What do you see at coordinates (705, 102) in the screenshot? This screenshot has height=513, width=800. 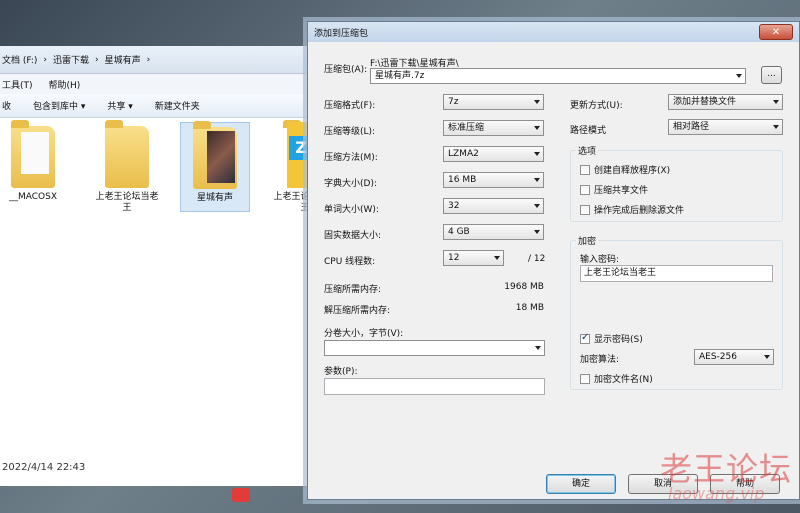 I see `update-value: 添加并替换文件` at bounding box center [705, 102].